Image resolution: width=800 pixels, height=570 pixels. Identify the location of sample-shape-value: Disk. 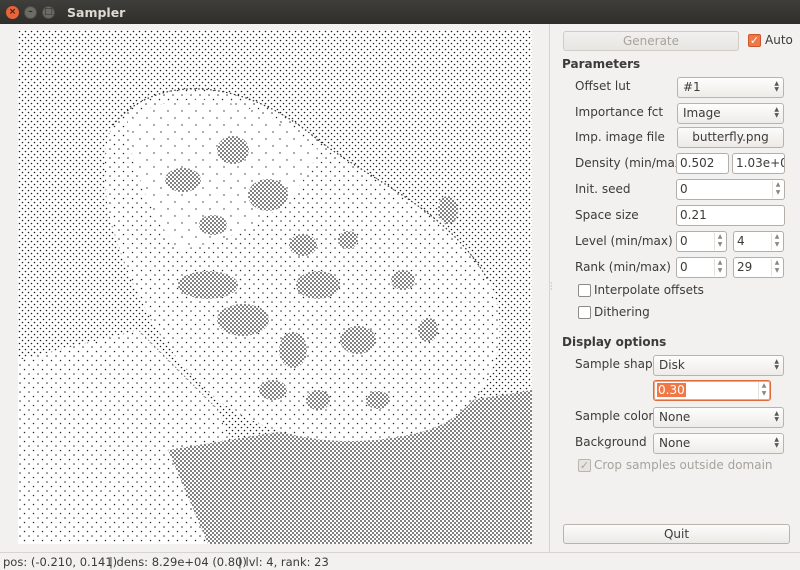
(672, 365).